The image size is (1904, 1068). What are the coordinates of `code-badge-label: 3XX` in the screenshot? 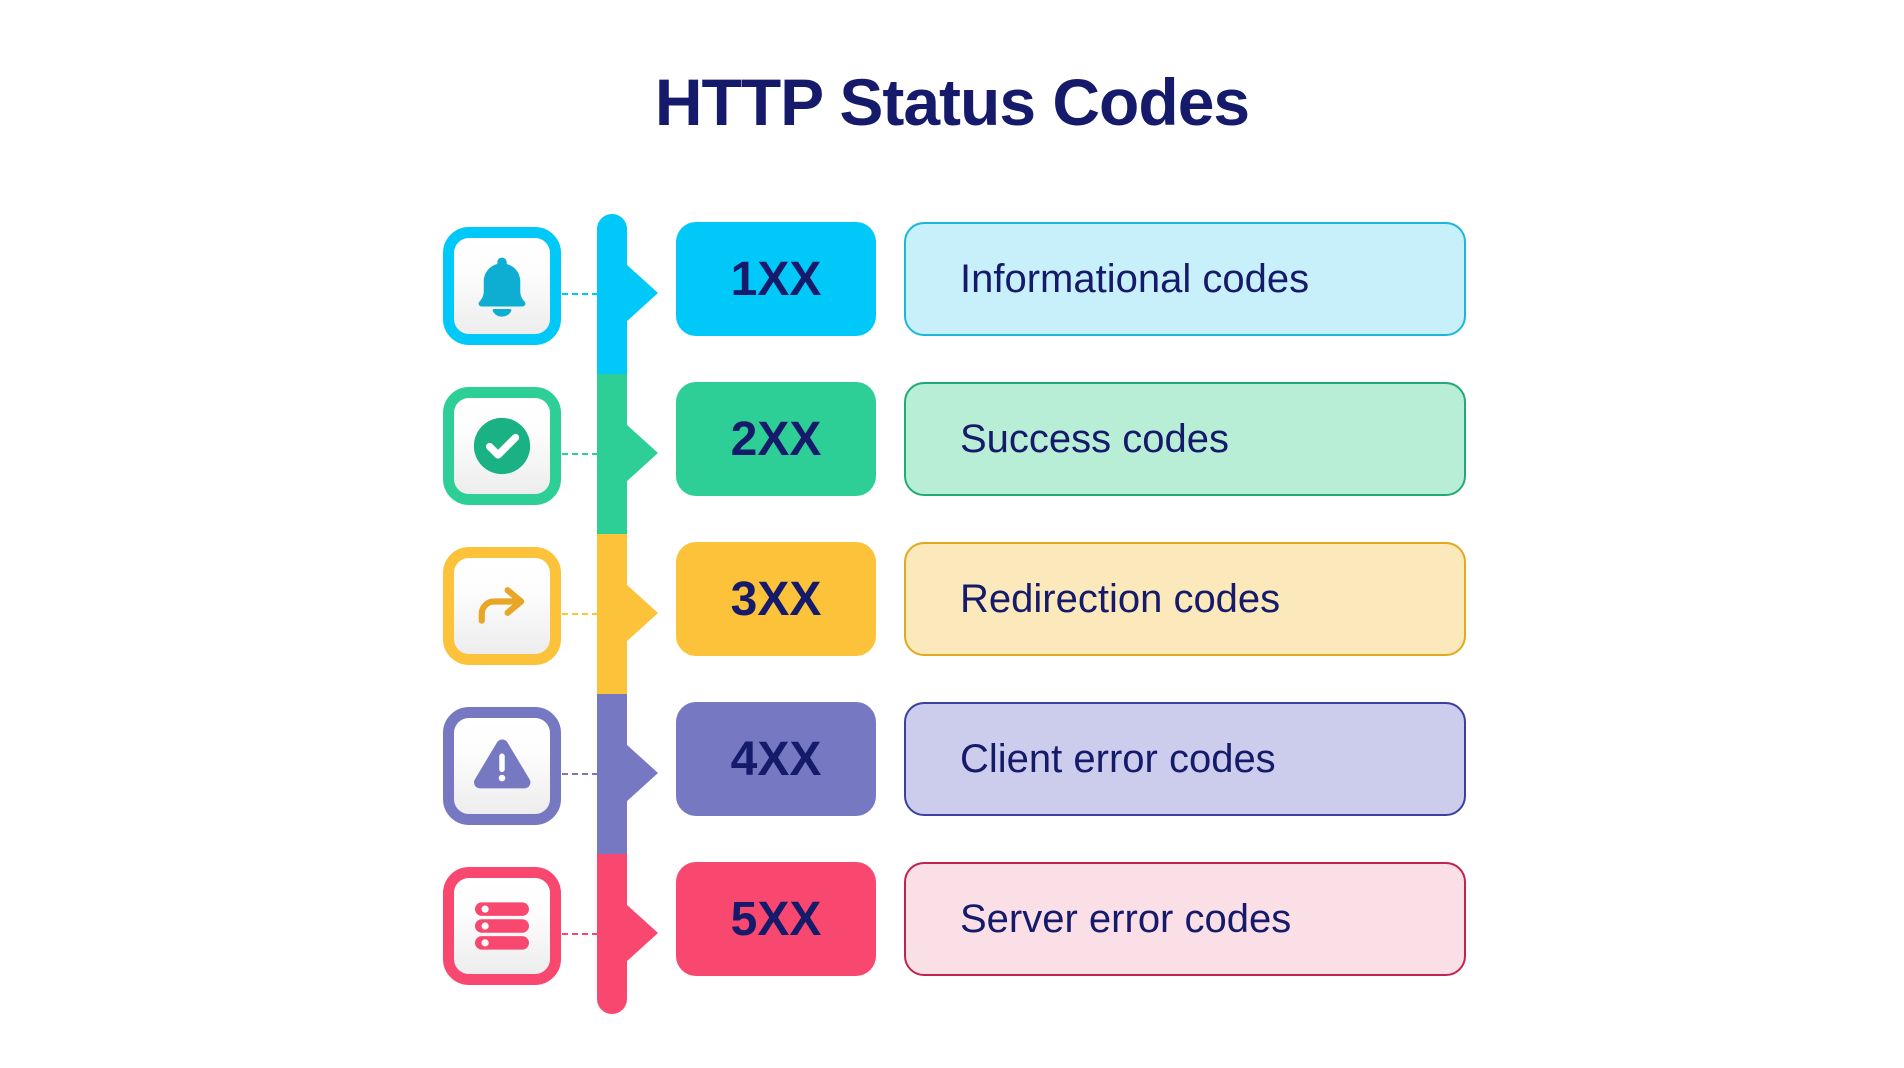 It's located at (776, 599).